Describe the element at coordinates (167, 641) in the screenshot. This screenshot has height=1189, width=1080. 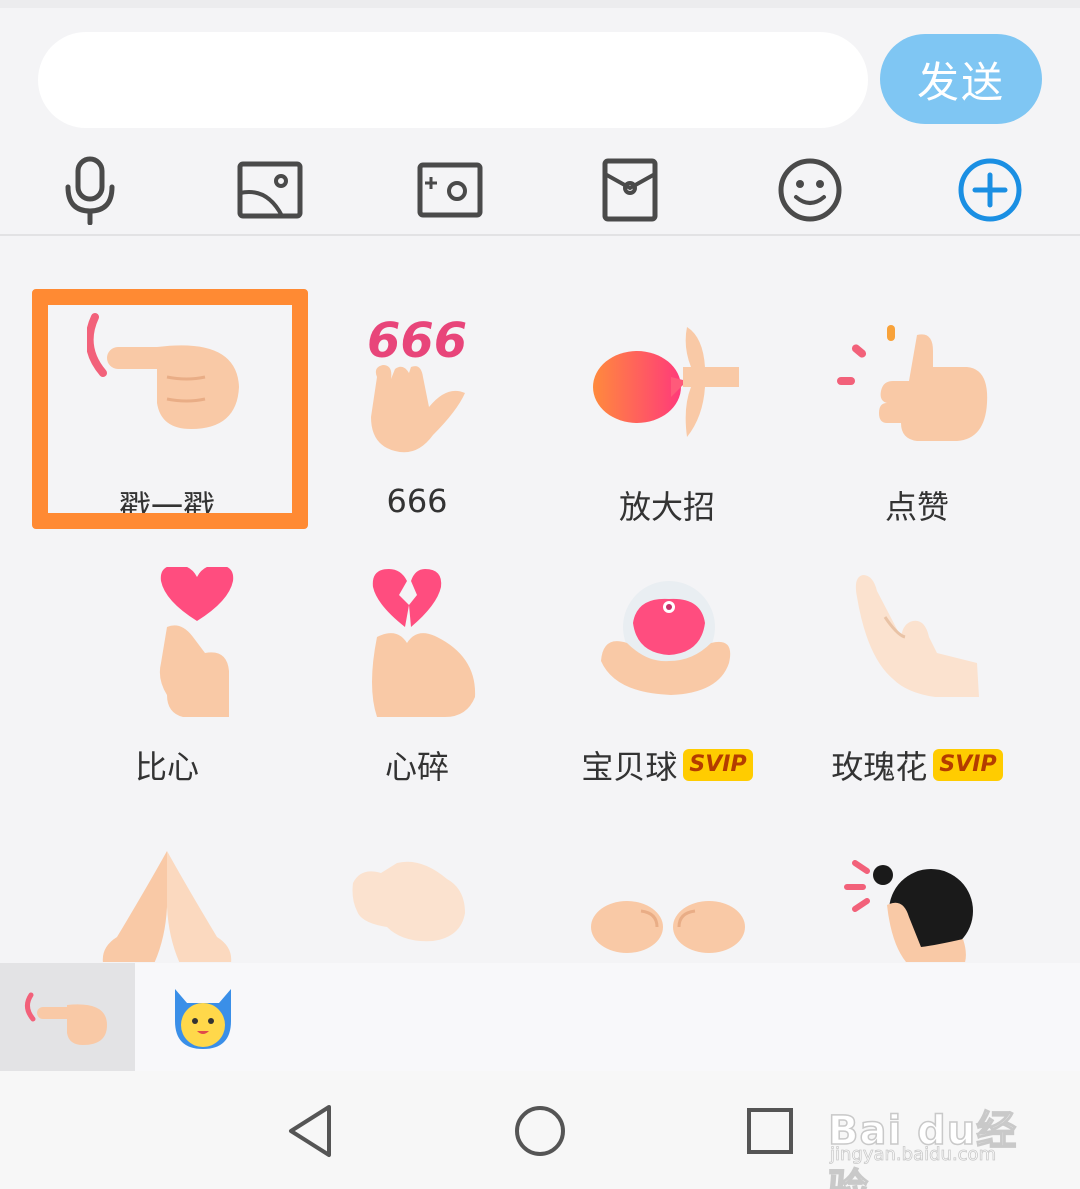
I see `finger-heart-icon` at that location.